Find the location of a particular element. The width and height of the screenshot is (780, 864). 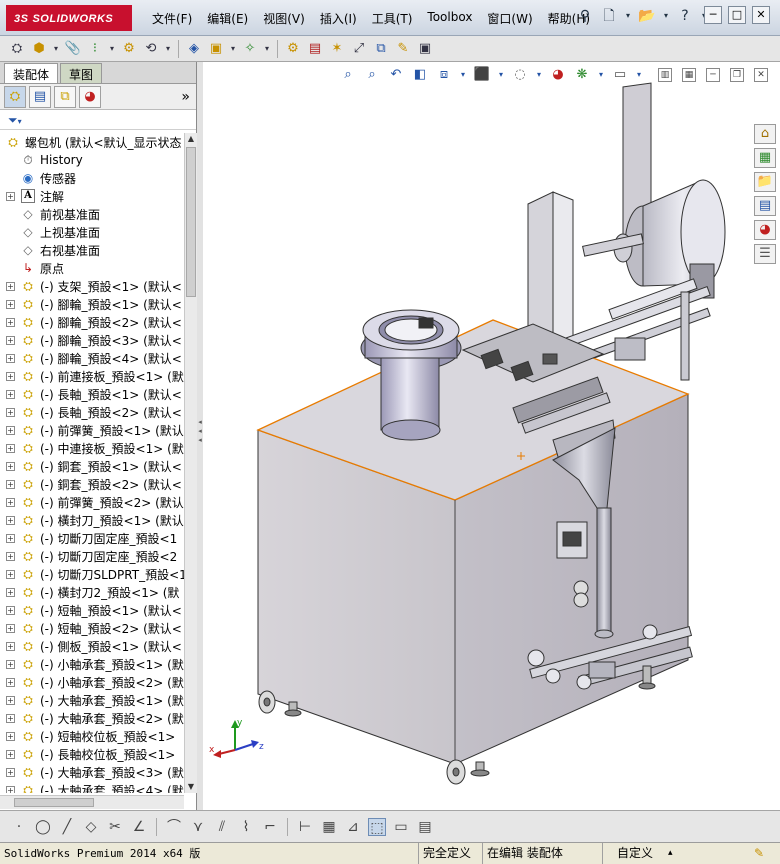

menu-window: 窗口(W) is located at coordinates (509, 18).